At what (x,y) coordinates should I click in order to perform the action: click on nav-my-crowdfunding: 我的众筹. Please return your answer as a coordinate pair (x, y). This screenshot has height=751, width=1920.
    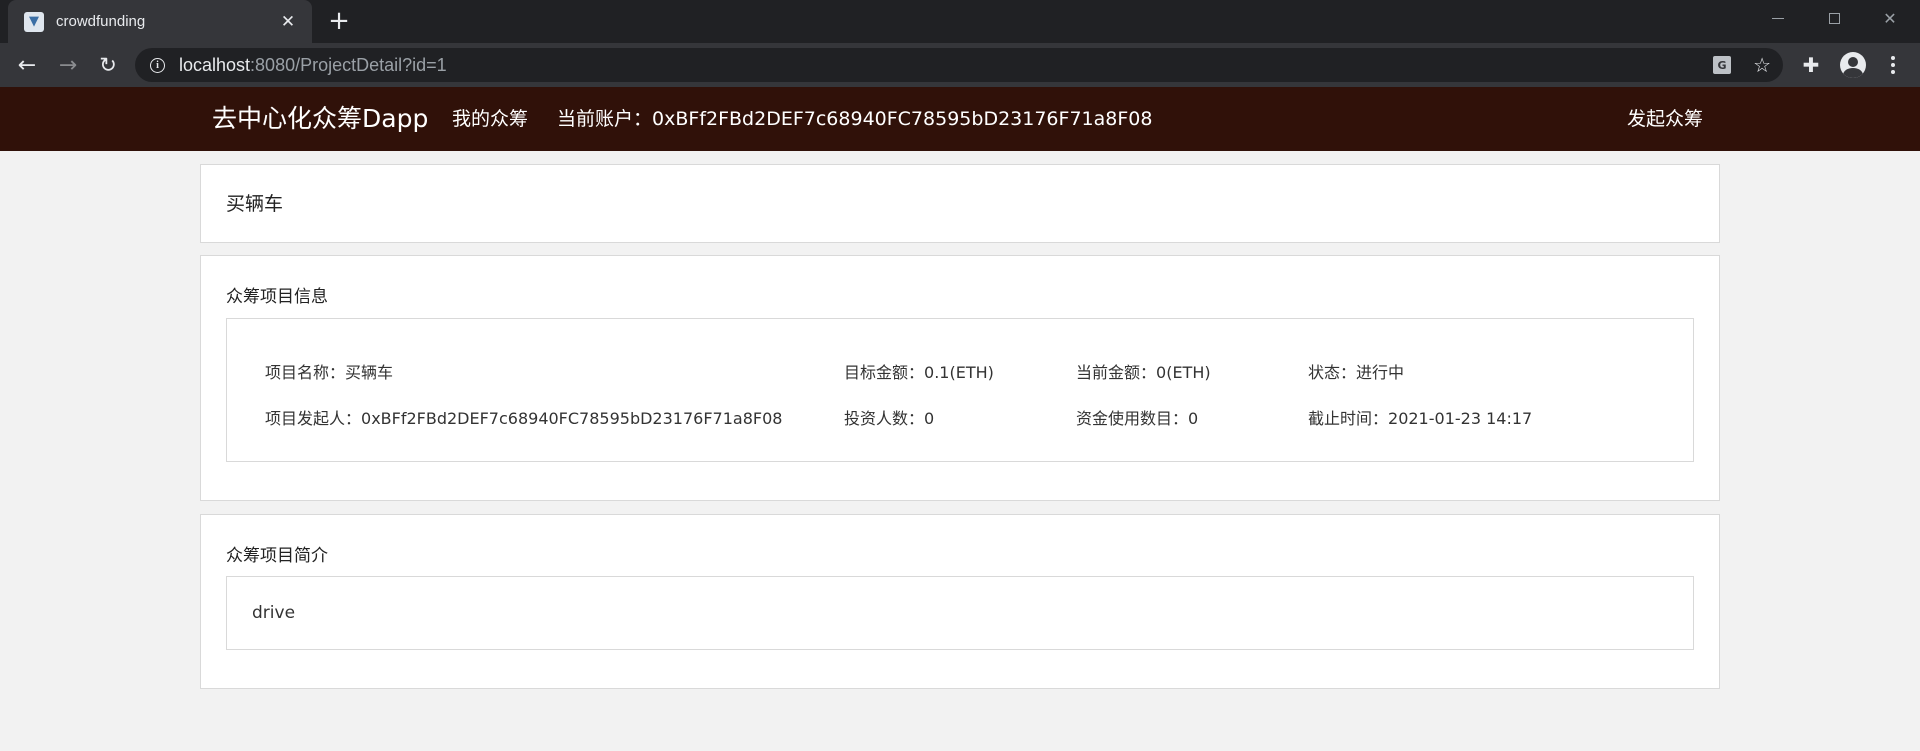
    Looking at the image, I should click on (490, 119).